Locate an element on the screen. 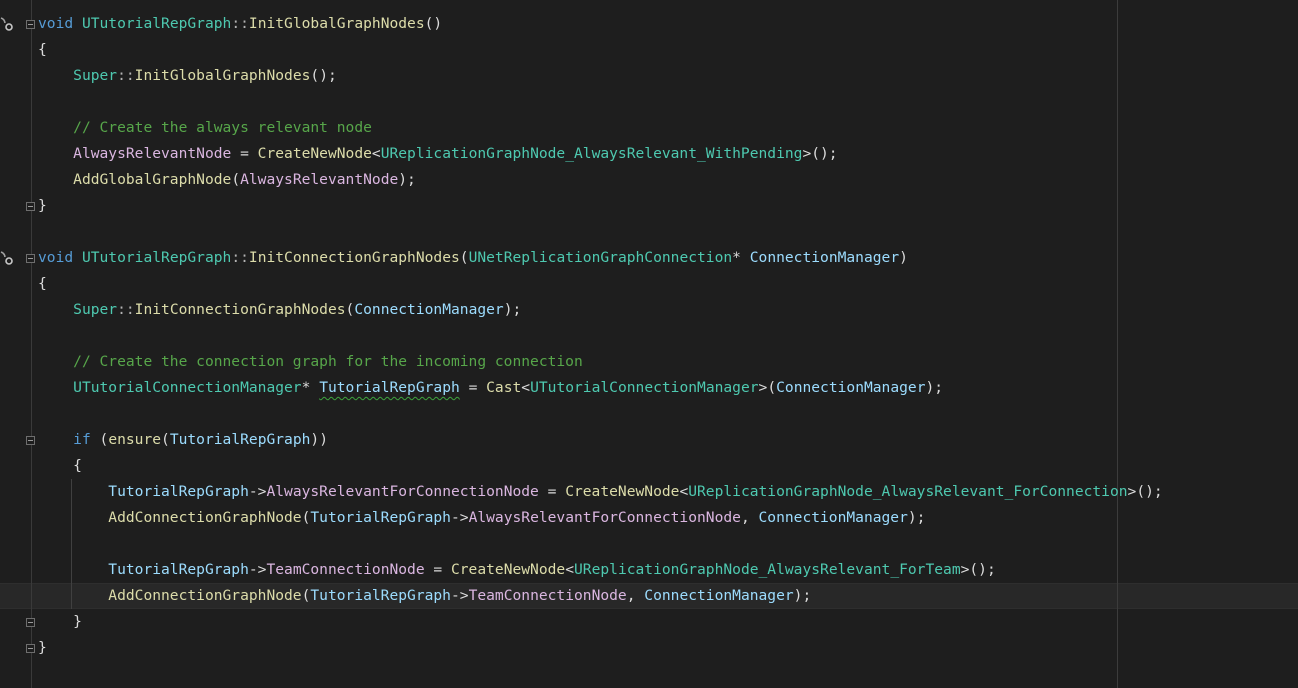  code-token: // Create the always relevant node is located at coordinates (222, 127).